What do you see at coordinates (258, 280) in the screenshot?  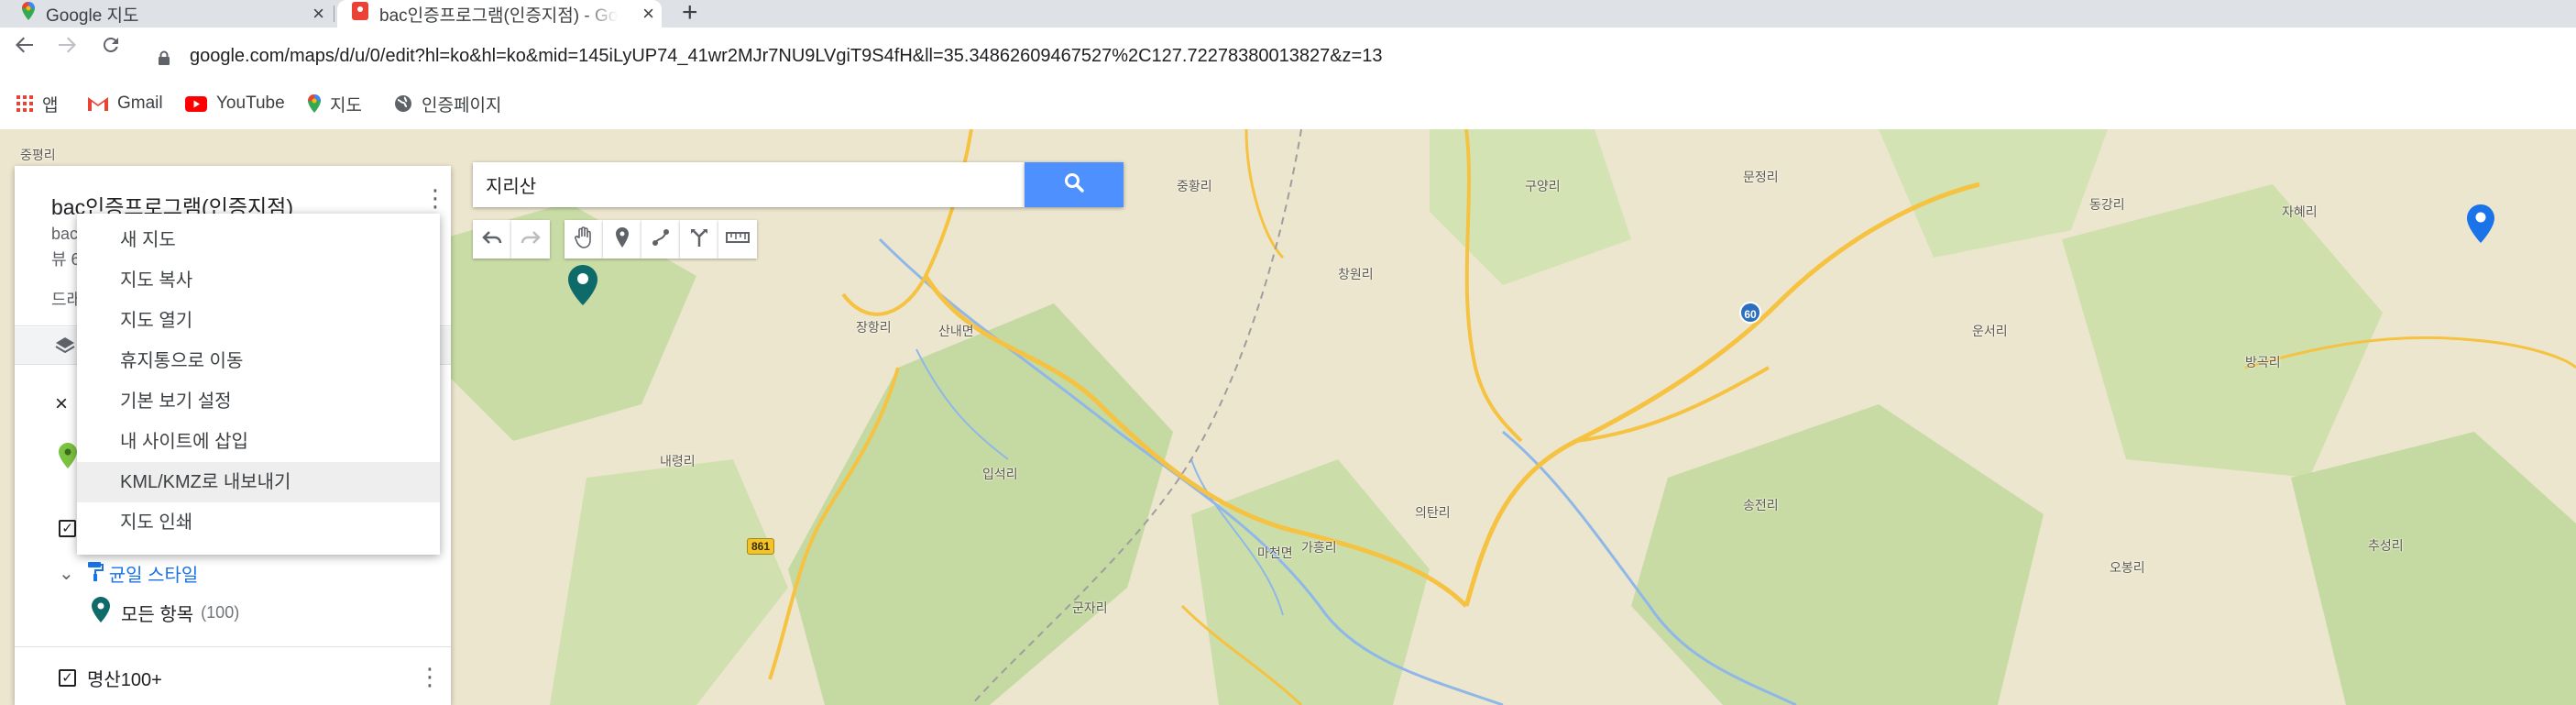 I see `menu-item-copy-map: 지도 복사` at bounding box center [258, 280].